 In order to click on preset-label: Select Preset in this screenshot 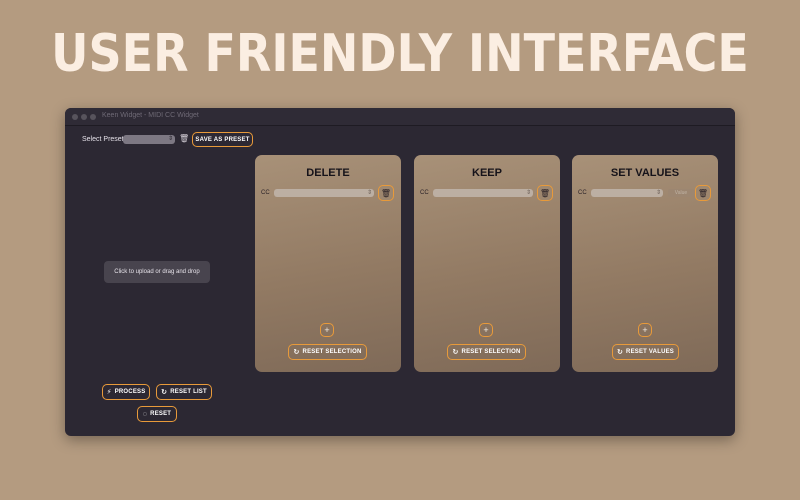, I will do `click(103, 139)`.